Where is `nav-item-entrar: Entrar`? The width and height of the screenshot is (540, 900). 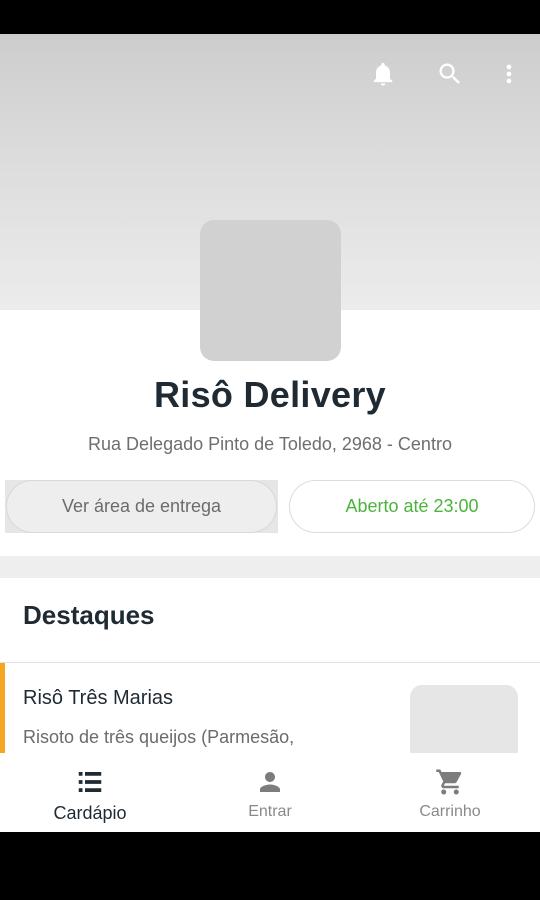 nav-item-entrar: Entrar is located at coordinates (270, 792).